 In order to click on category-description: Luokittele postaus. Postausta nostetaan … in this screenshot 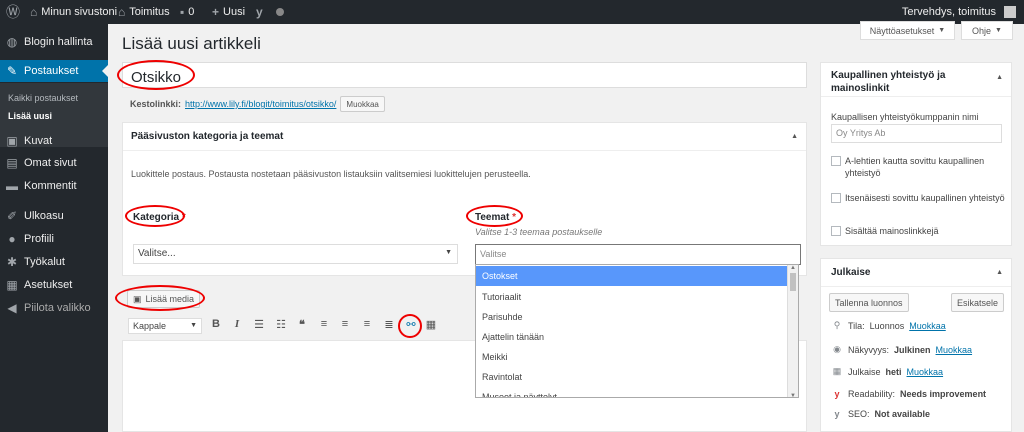, I will do `click(331, 174)`.